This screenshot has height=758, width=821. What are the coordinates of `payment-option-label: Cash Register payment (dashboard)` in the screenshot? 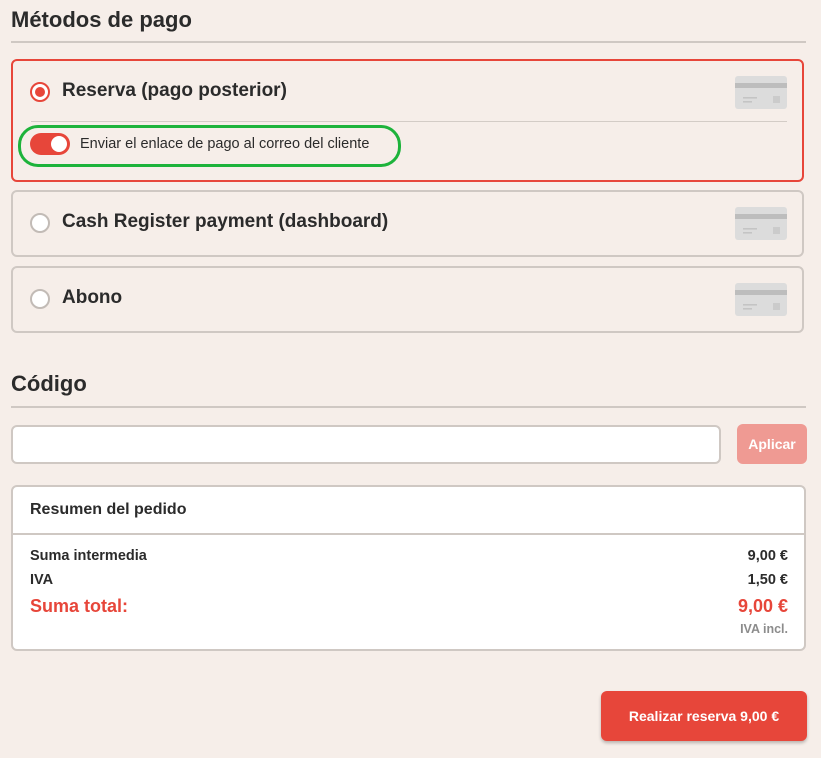 It's located at (225, 221).